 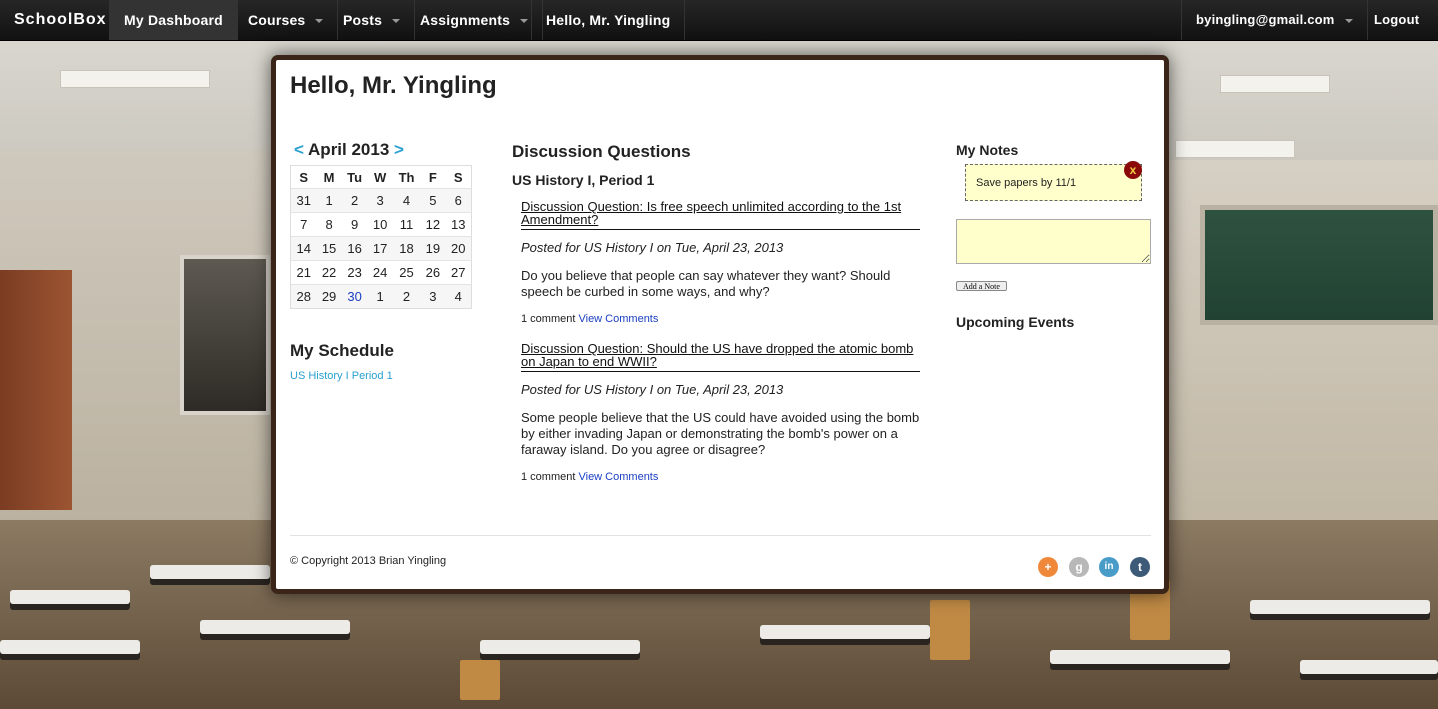 What do you see at coordinates (1048, 567) in the screenshot?
I see `addthis-icon: +` at bounding box center [1048, 567].